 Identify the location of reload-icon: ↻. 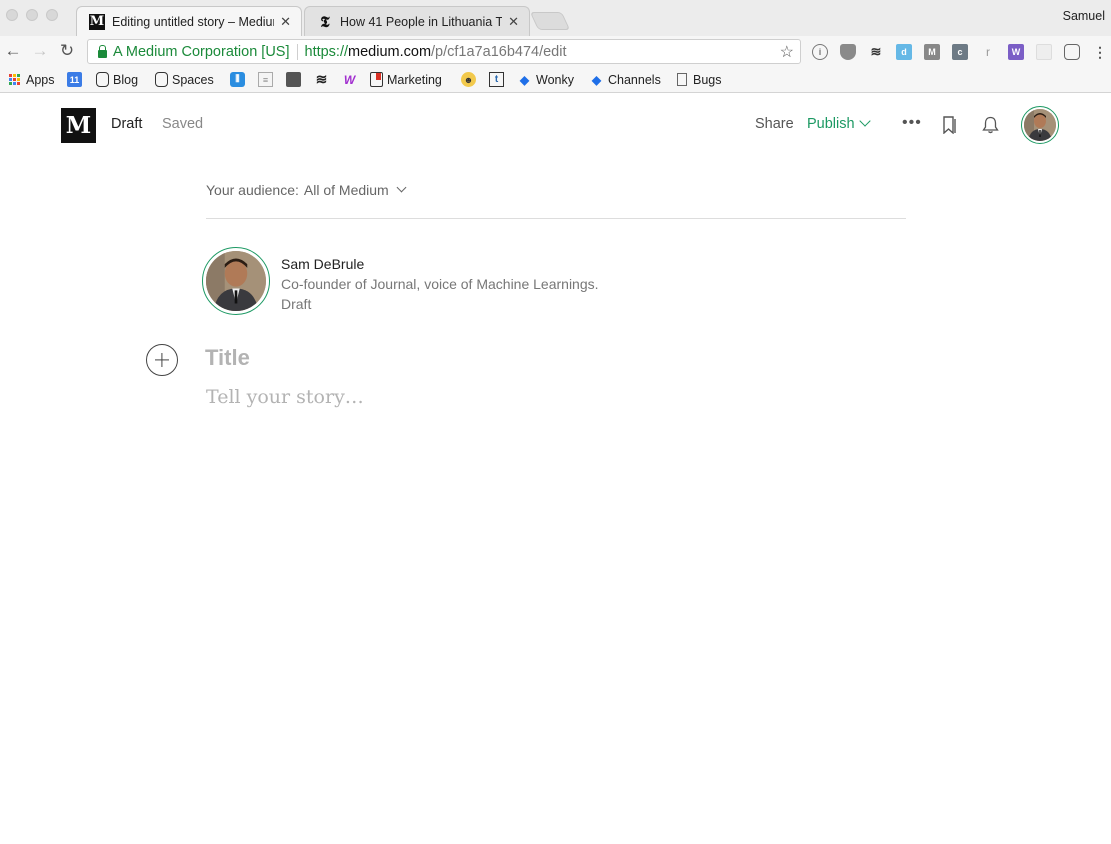
(67, 51).